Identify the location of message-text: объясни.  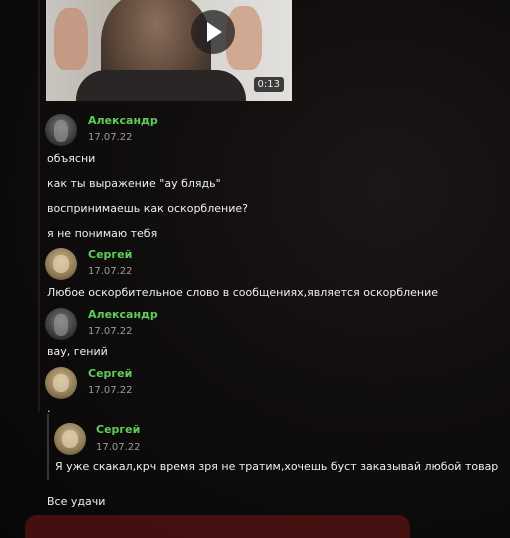
(71, 158).